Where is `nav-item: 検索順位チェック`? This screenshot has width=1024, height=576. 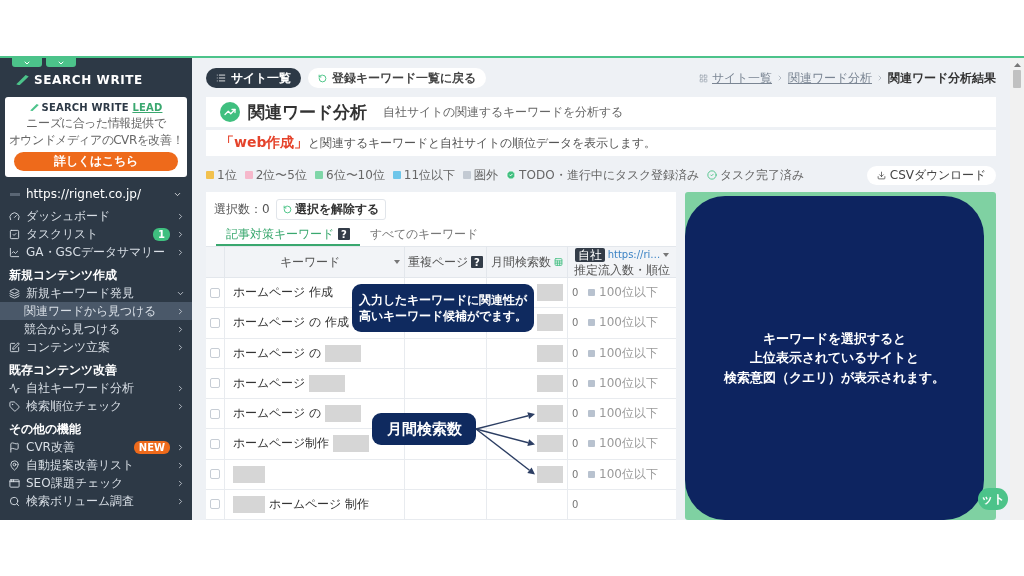
nav-item: 検索順位チェック is located at coordinates (96, 406).